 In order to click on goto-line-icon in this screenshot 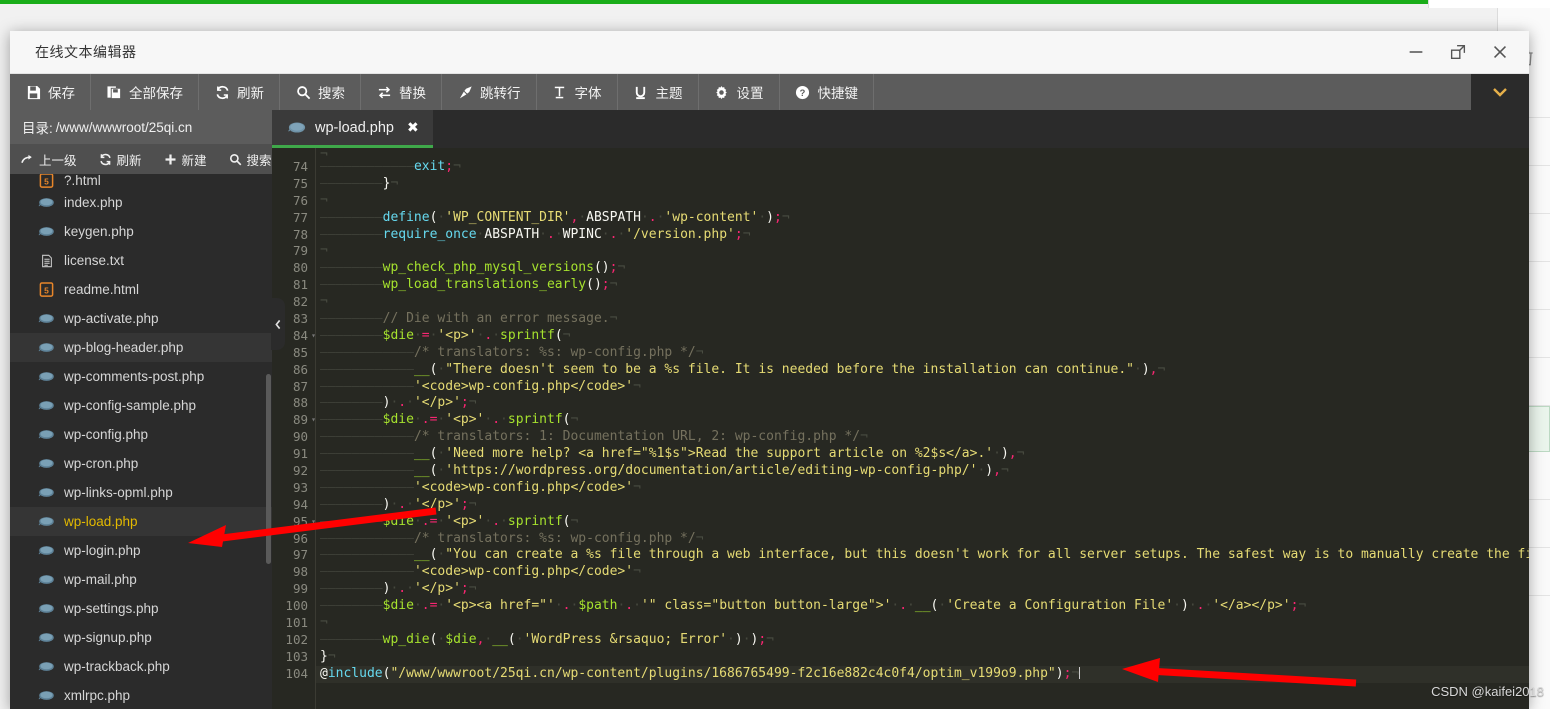, I will do `click(465, 92)`.